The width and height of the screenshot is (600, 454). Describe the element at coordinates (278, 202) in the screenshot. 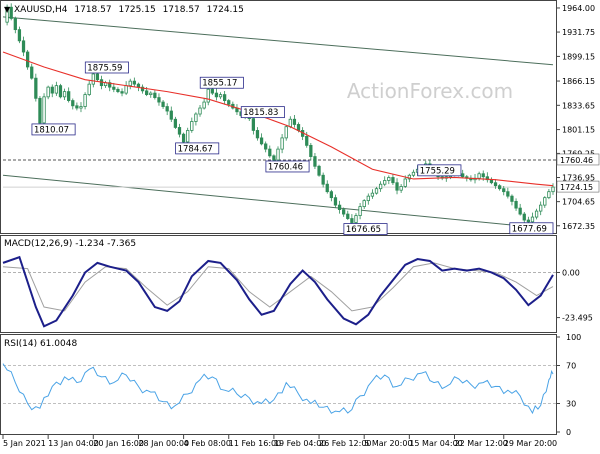

I see `channel-lower-line` at that location.